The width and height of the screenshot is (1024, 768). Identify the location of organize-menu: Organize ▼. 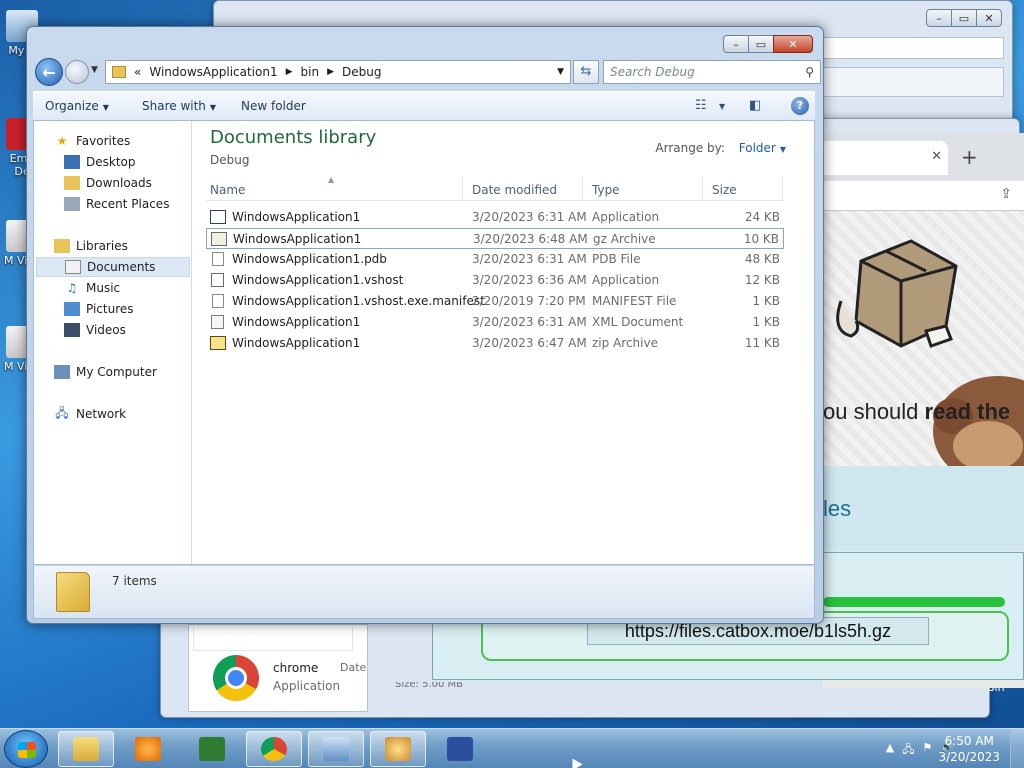
(77, 106).